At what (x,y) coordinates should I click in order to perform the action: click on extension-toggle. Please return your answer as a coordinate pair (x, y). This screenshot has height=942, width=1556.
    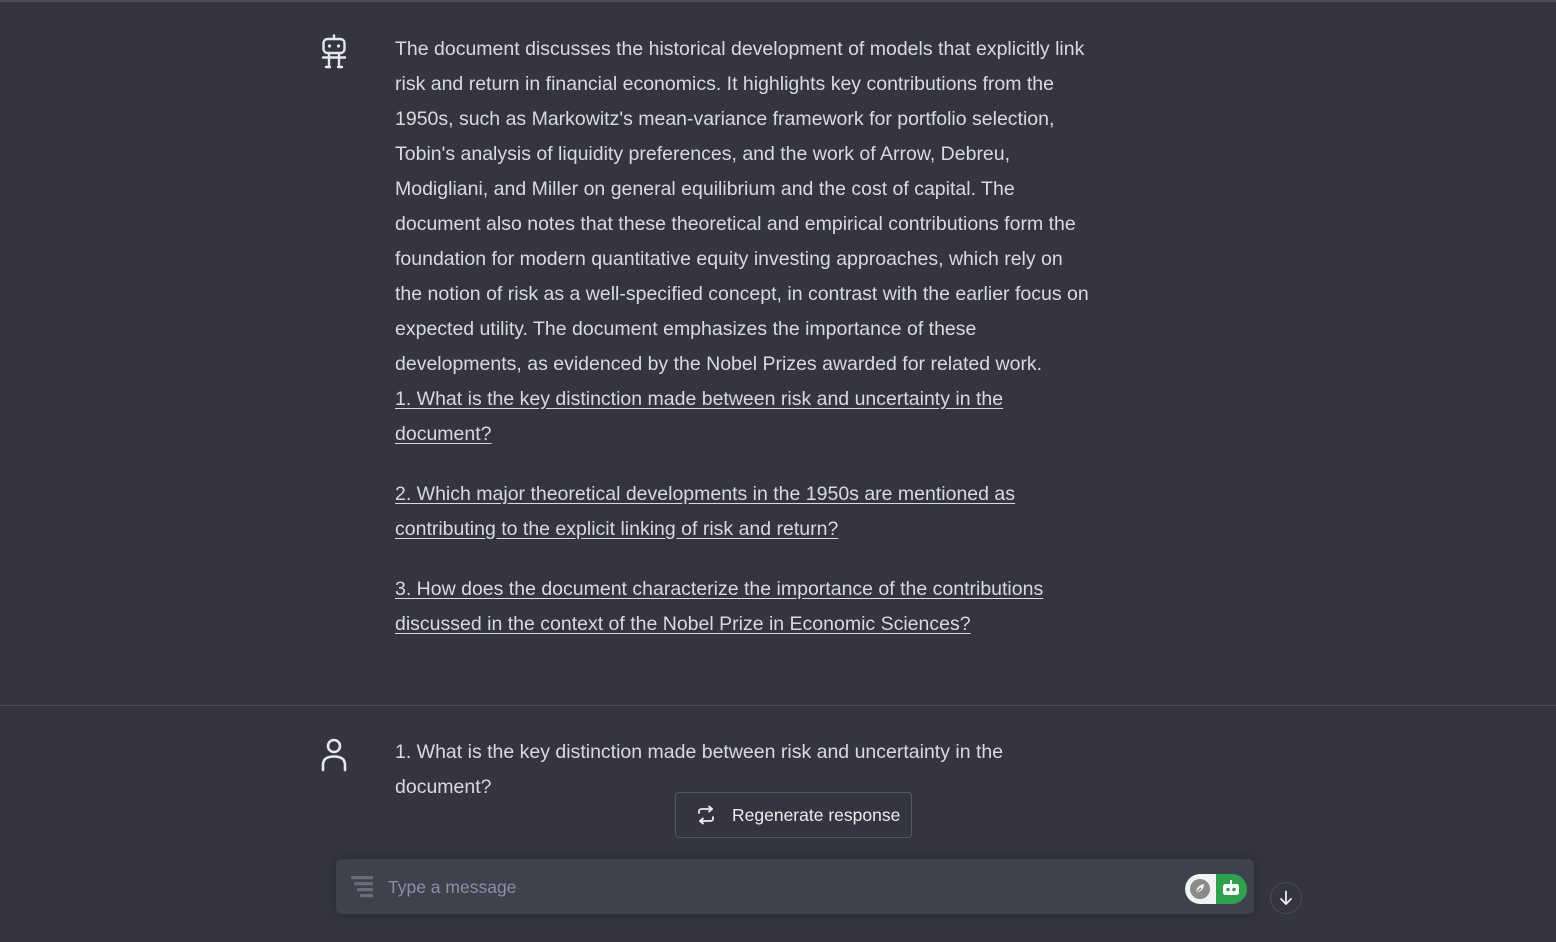
    Looking at the image, I should click on (1216, 889).